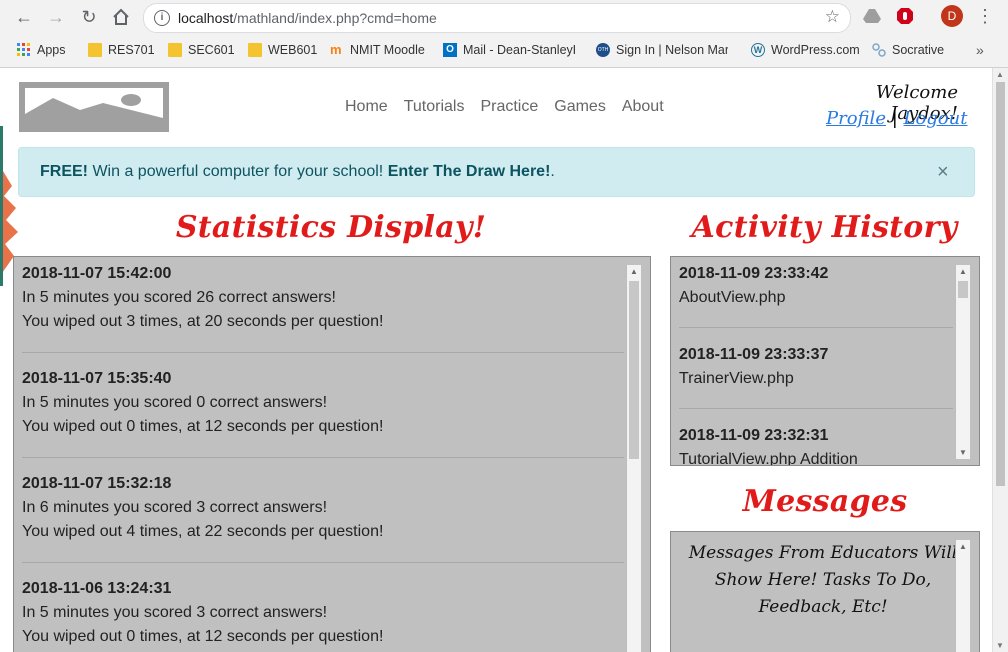 This screenshot has width=1008, height=652. What do you see at coordinates (336, 49) in the screenshot?
I see `moodle-icon: m` at bounding box center [336, 49].